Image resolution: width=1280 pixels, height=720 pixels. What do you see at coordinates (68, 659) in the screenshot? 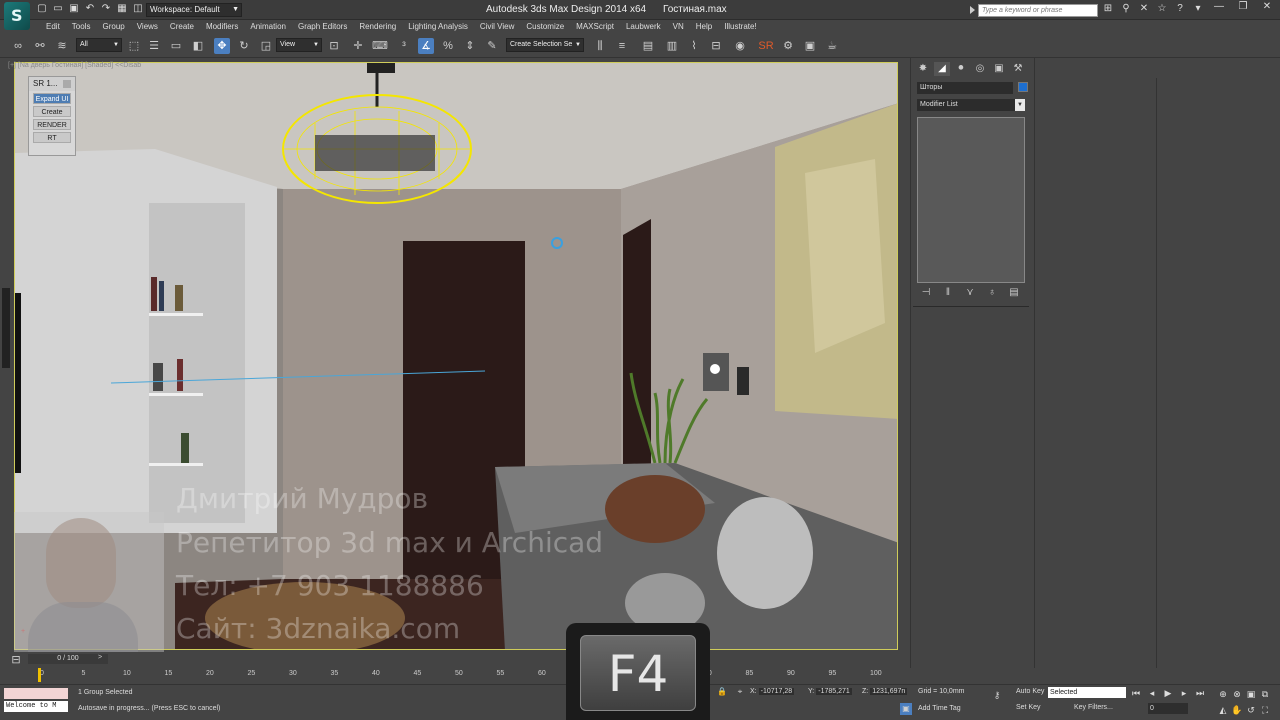
I see `frame-indicator: 0 / 100` at bounding box center [68, 659].